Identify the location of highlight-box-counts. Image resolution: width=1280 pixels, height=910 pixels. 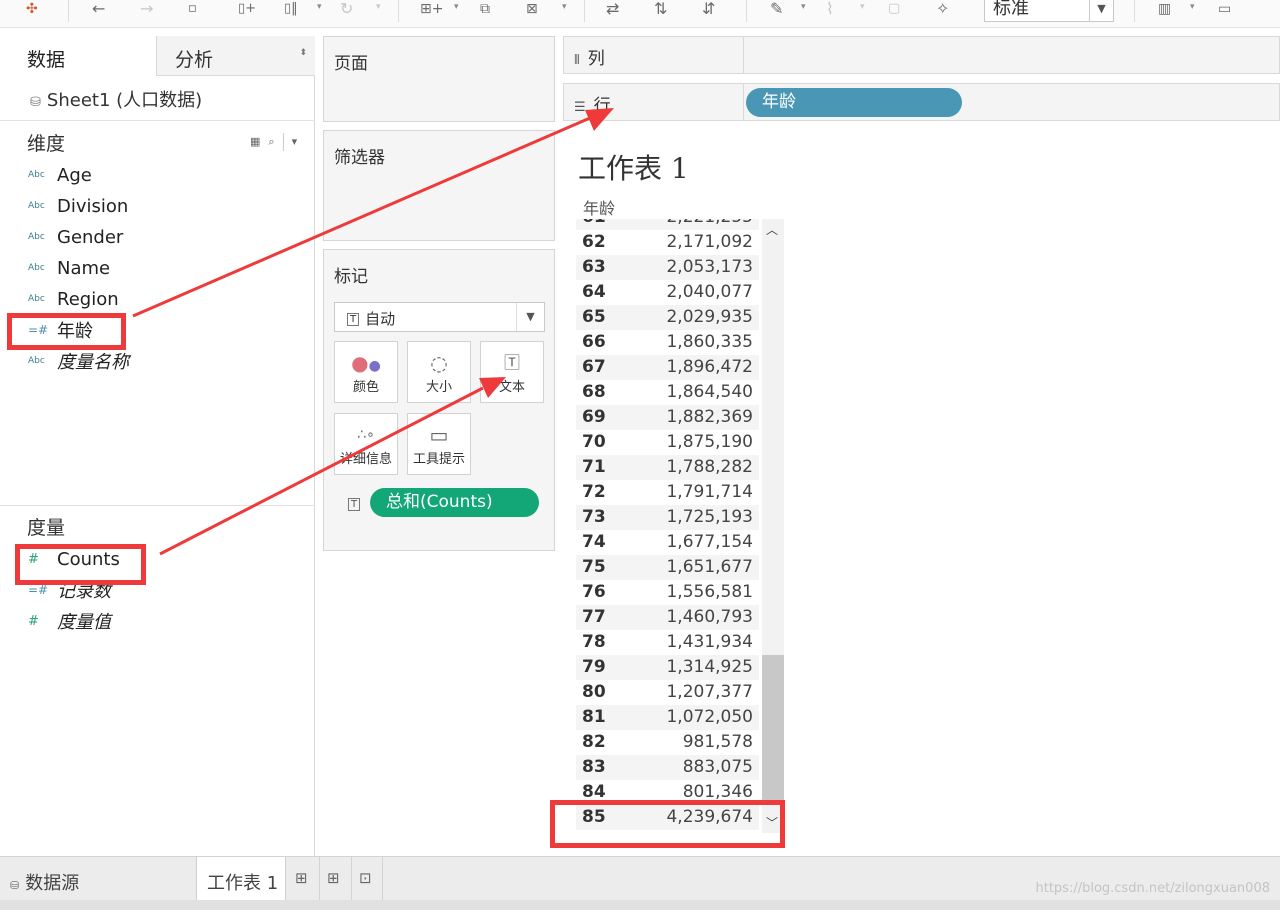
(80, 564).